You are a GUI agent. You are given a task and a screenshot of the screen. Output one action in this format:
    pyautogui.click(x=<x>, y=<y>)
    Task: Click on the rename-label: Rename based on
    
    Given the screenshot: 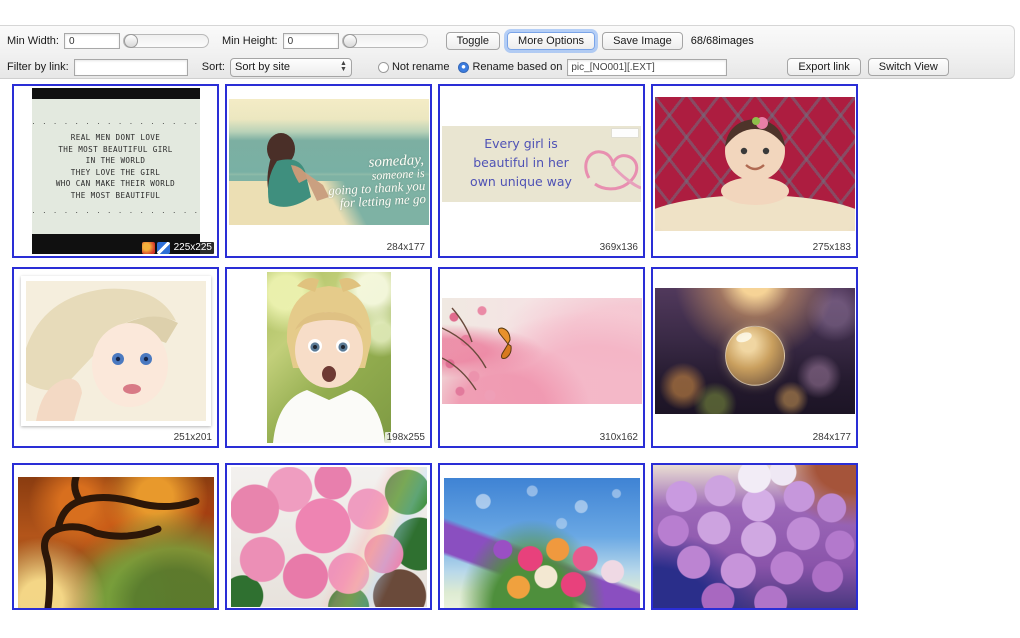 What is the action you would take?
    pyautogui.click(x=517, y=67)
    